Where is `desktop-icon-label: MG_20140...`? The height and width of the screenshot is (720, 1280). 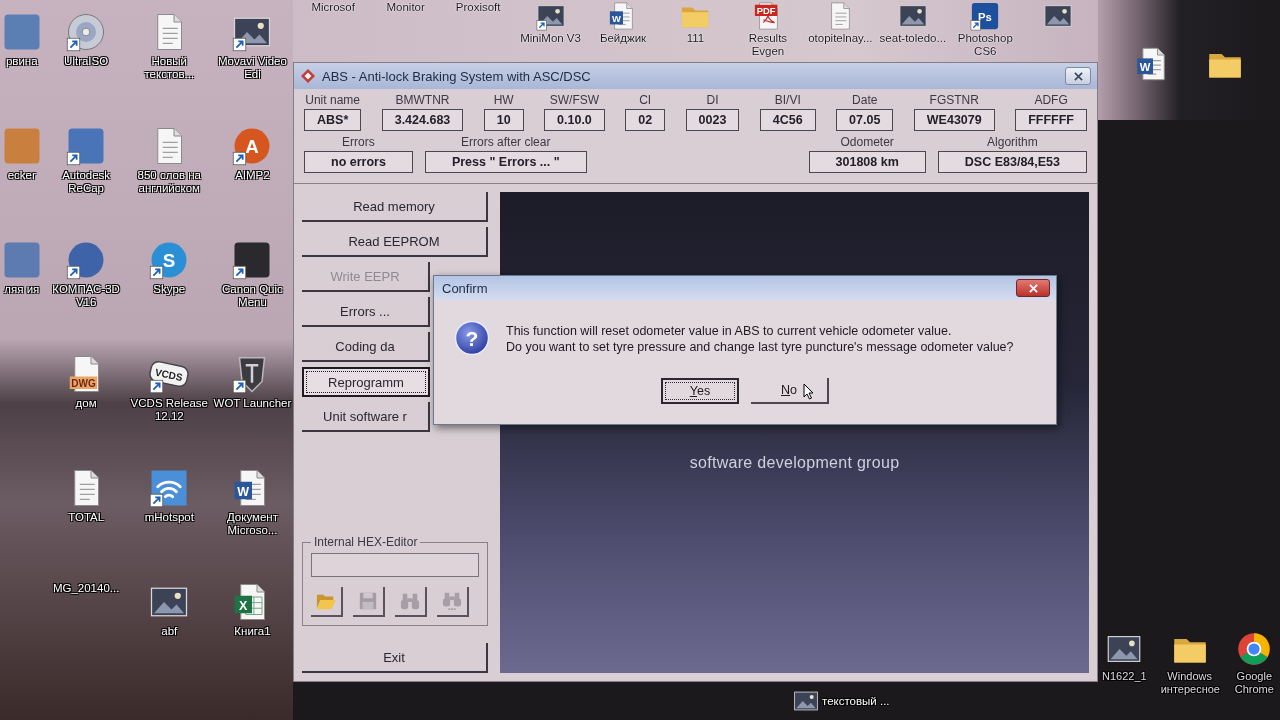 desktop-icon-label: MG_20140... is located at coordinates (86, 588).